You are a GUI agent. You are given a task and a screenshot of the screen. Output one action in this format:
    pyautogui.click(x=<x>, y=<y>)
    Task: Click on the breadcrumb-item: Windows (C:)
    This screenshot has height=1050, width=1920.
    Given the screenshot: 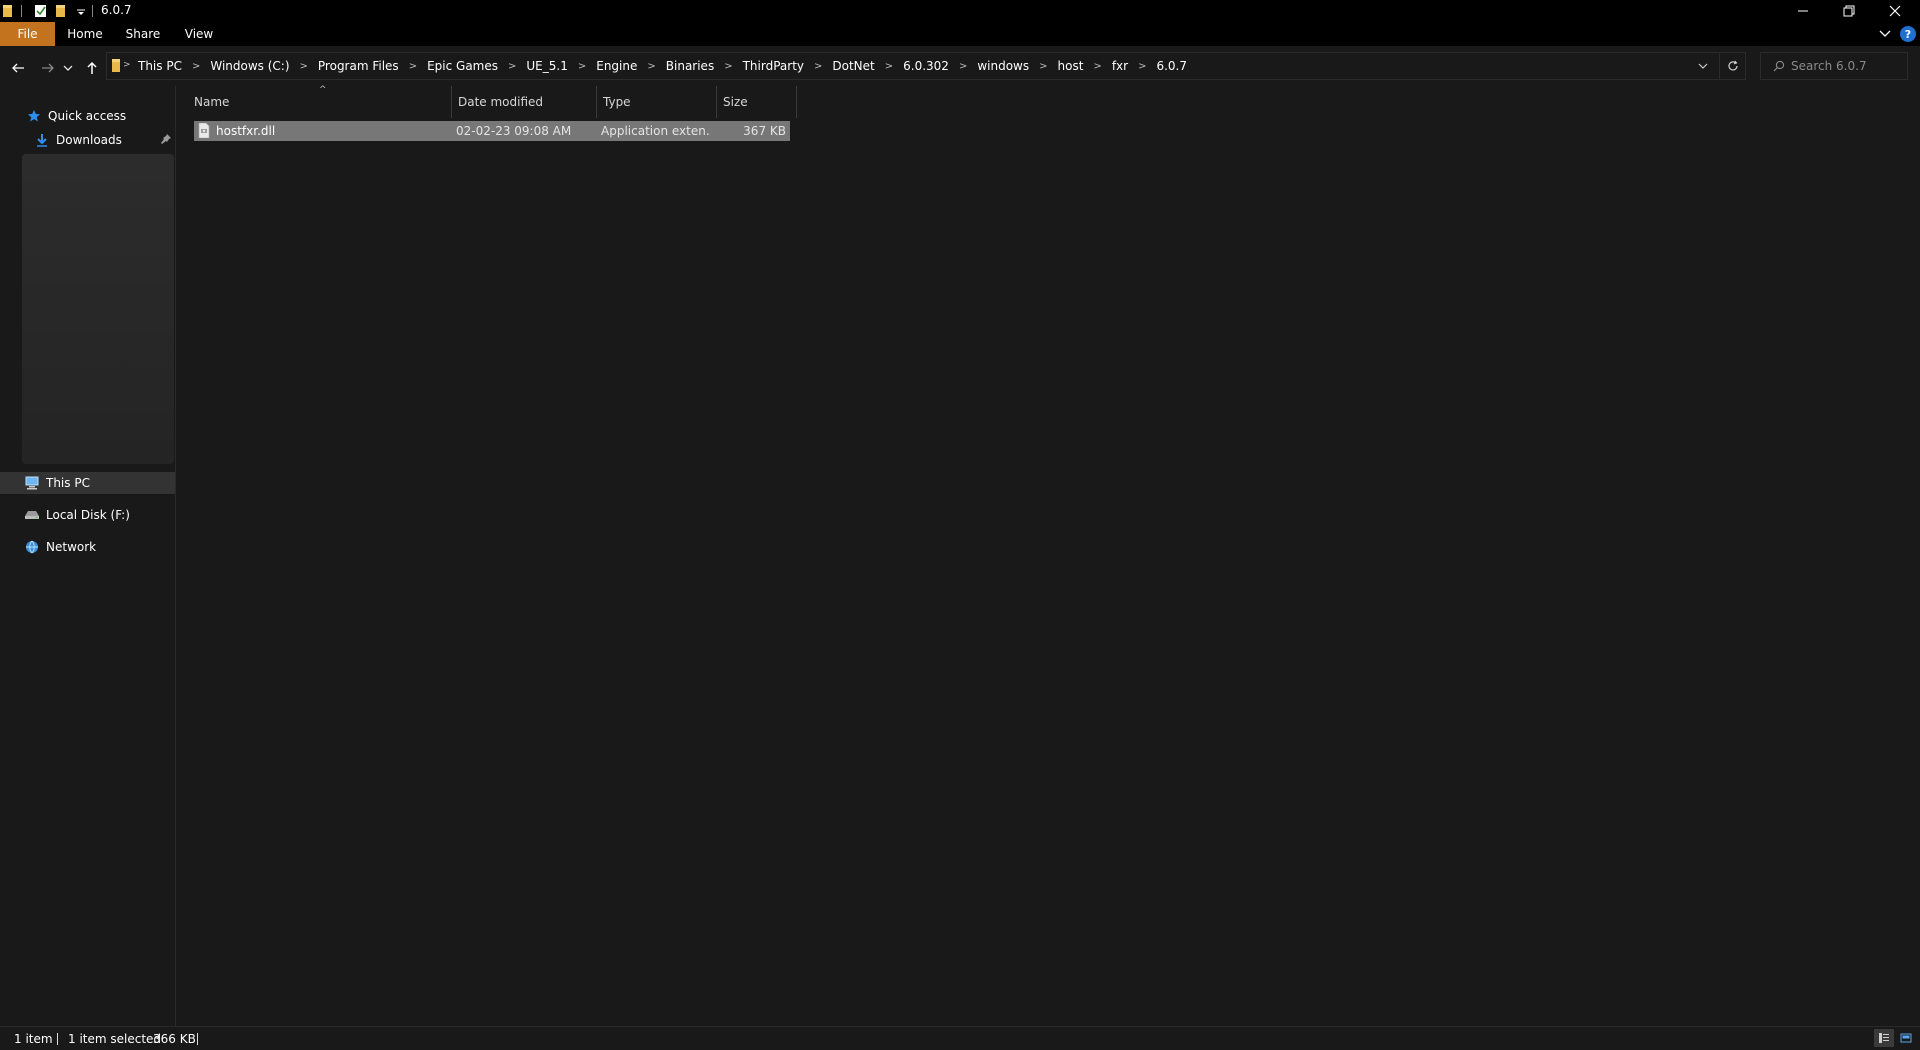 What is the action you would take?
    pyautogui.click(x=249, y=66)
    